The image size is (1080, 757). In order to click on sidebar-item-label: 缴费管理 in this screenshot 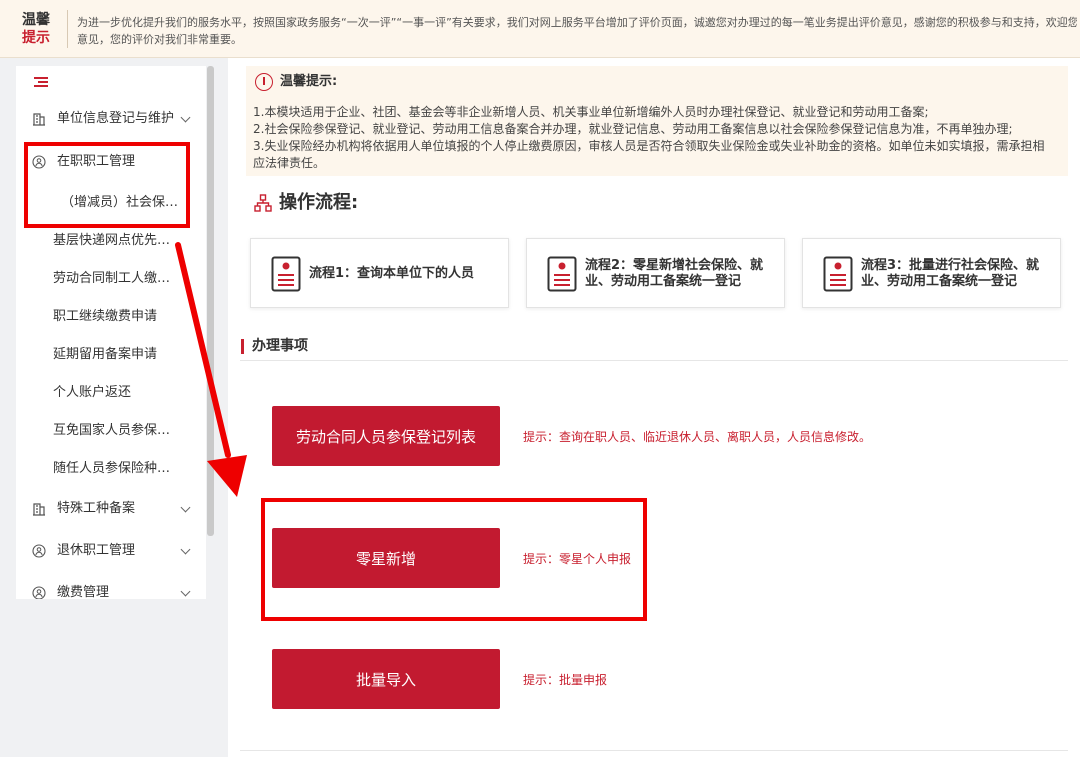, I will do `click(83, 592)`.